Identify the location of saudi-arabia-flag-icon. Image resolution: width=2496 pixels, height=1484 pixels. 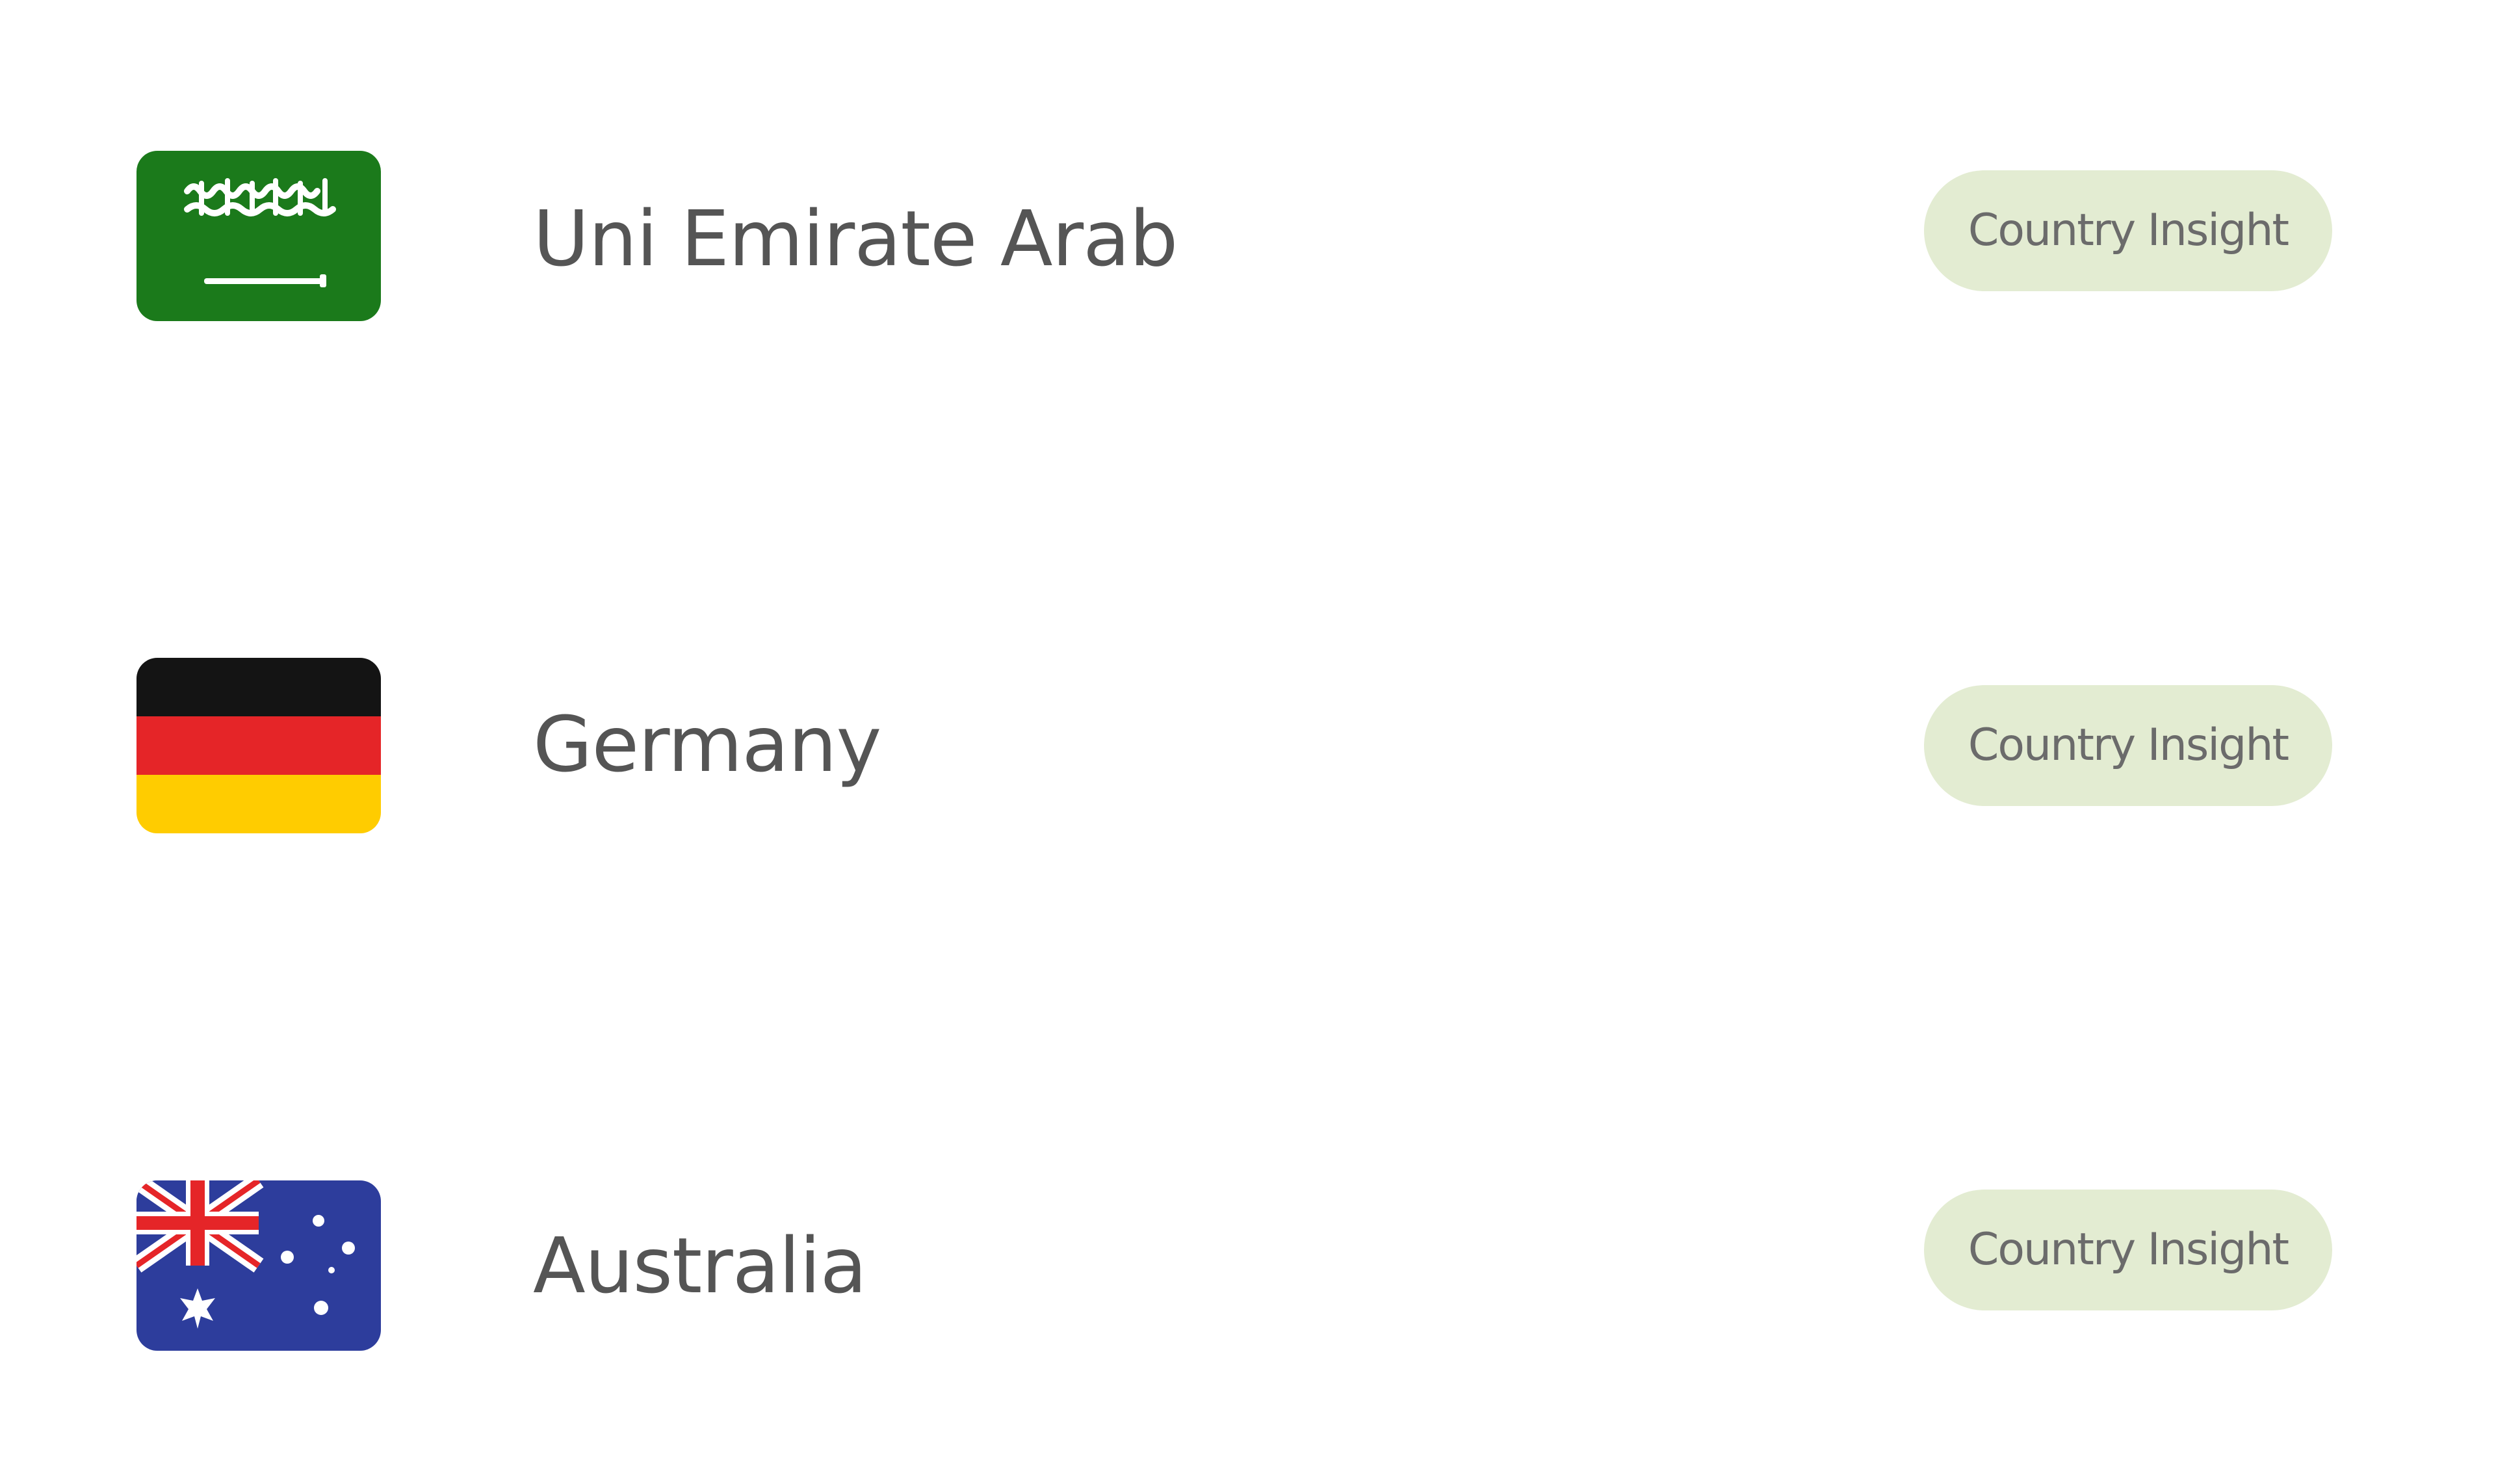
(259, 236).